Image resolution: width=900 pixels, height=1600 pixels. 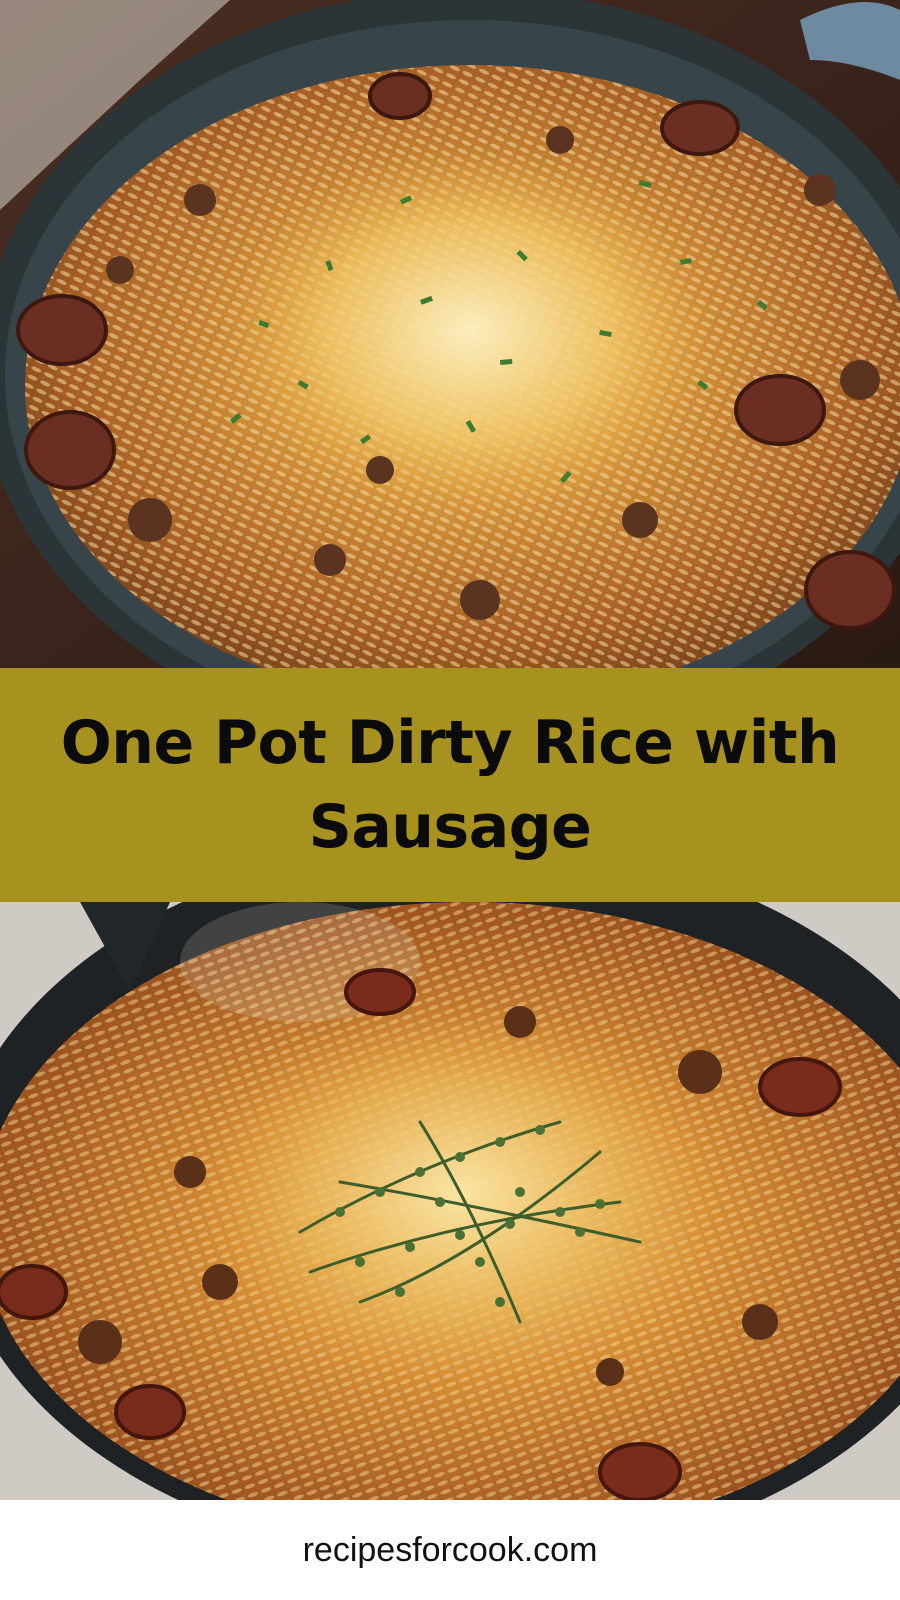 I want to click on footer: recipesforcook.com, so click(x=450, y=1550).